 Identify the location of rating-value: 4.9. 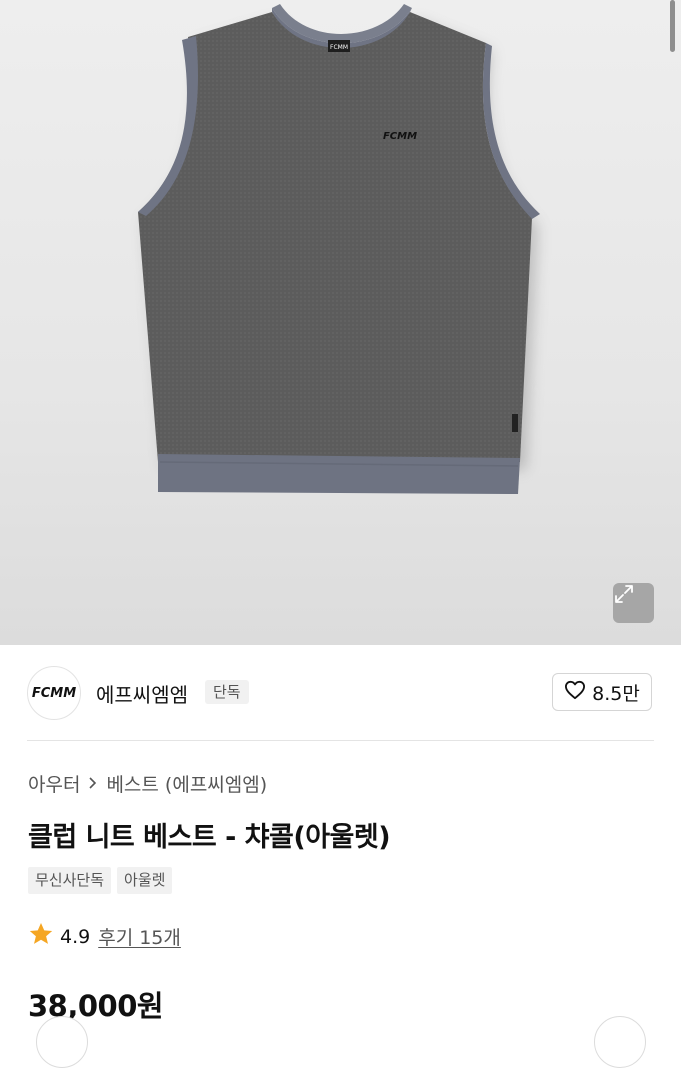
(75, 936).